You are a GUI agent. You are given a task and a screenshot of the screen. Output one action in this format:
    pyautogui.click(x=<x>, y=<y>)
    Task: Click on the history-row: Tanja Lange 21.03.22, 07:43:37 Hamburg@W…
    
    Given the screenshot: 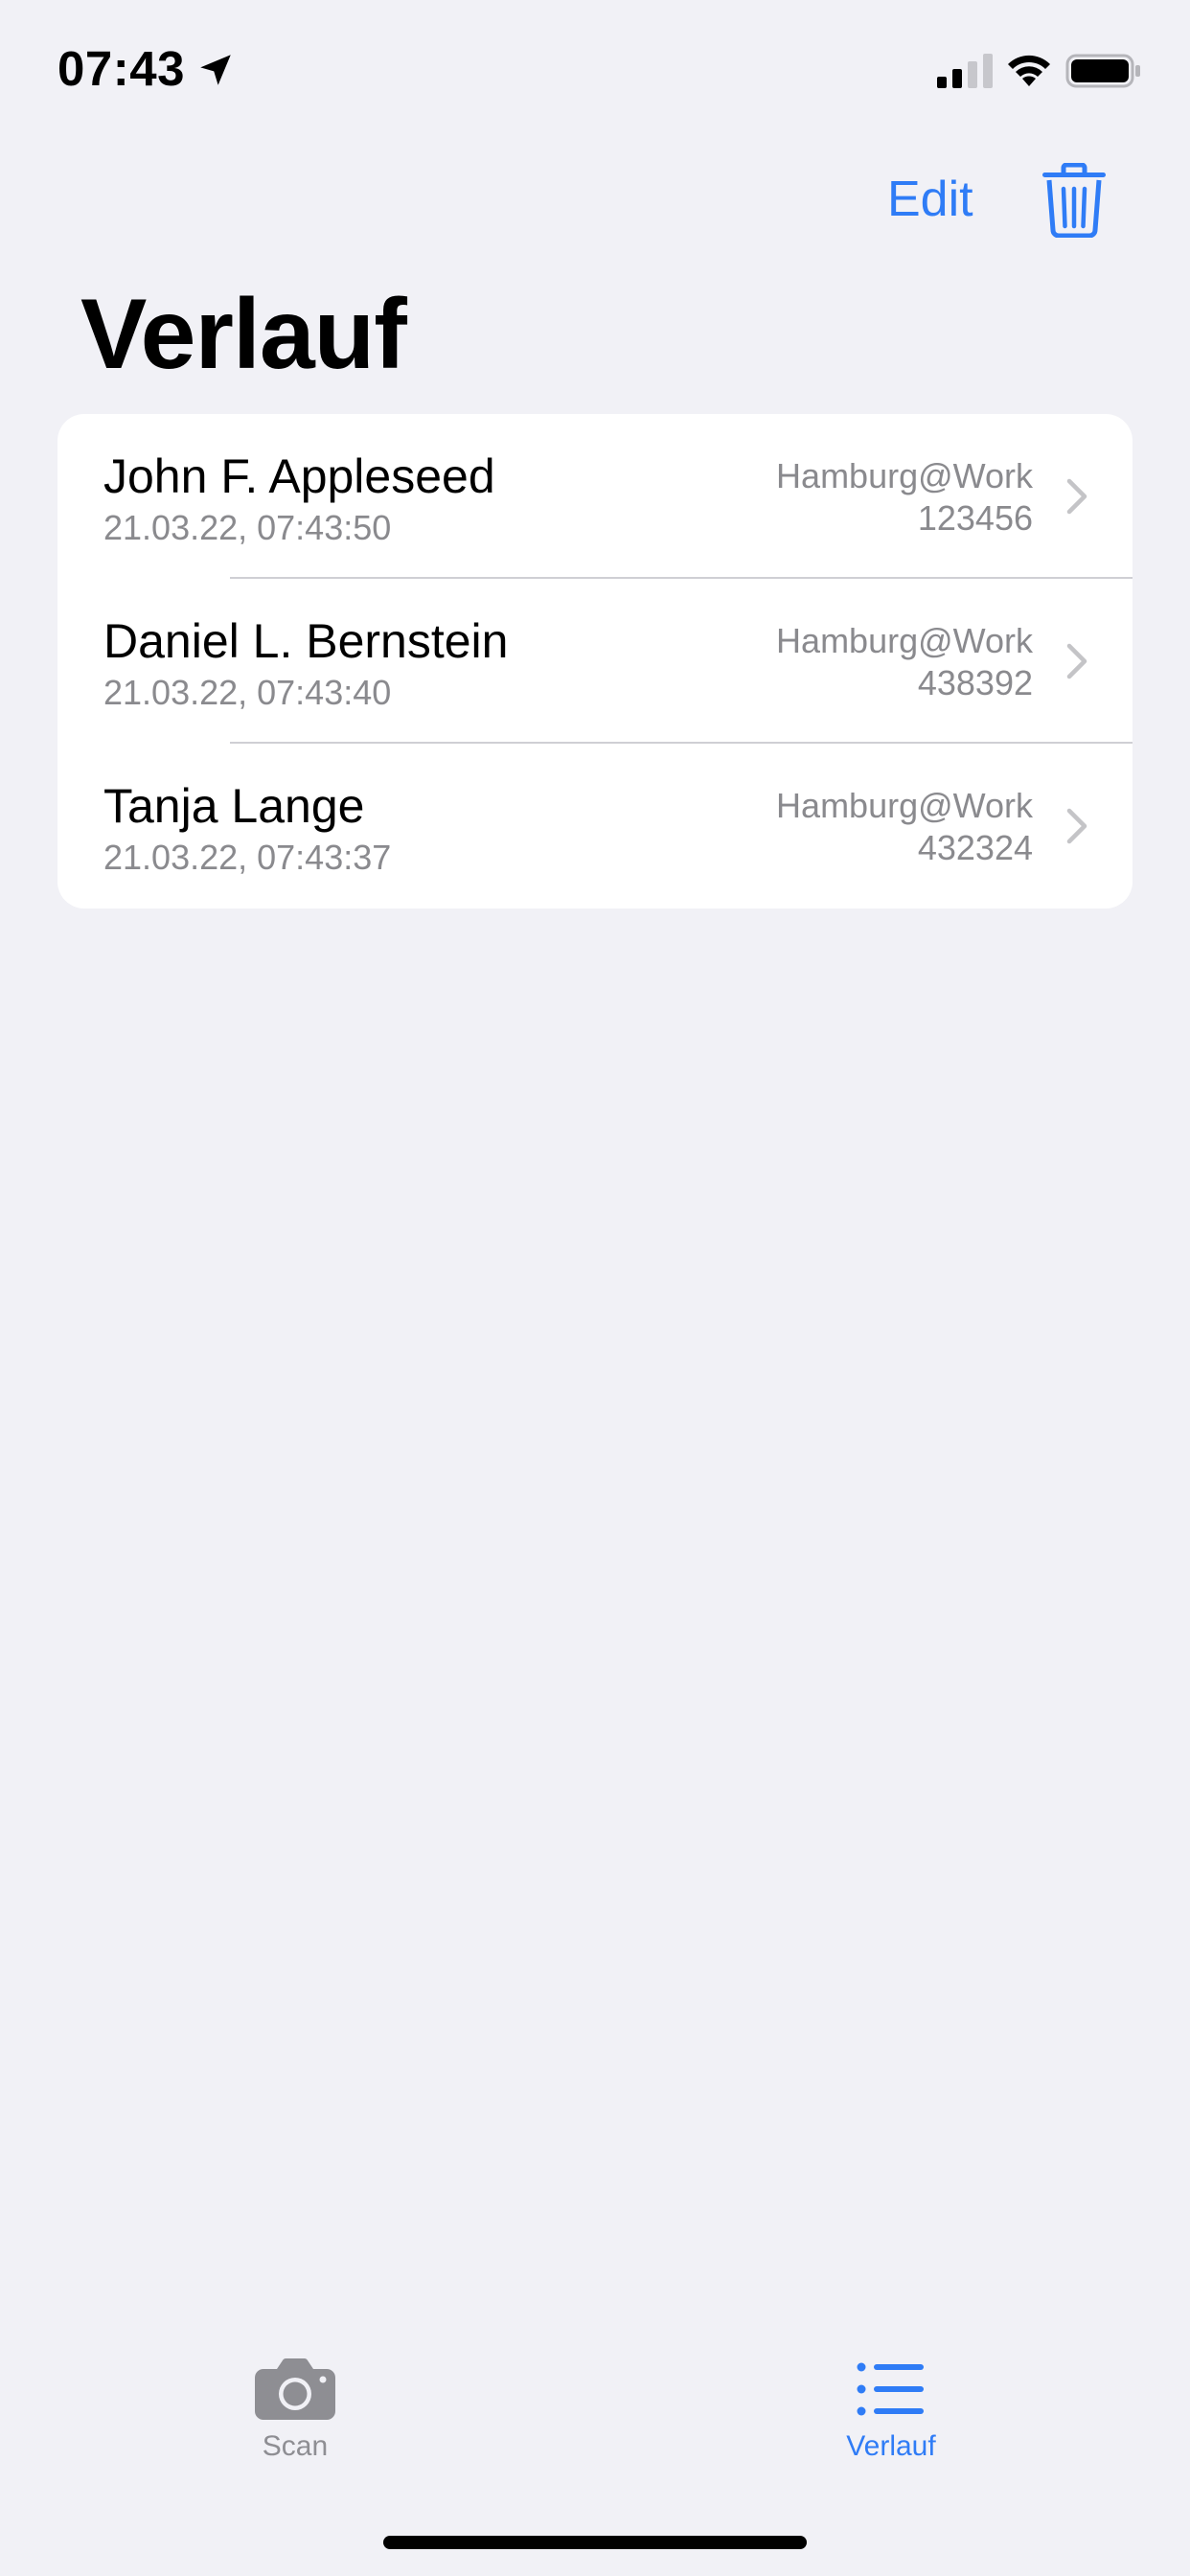 What is the action you would take?
    pyautogui.click(x=595, y=826)
    